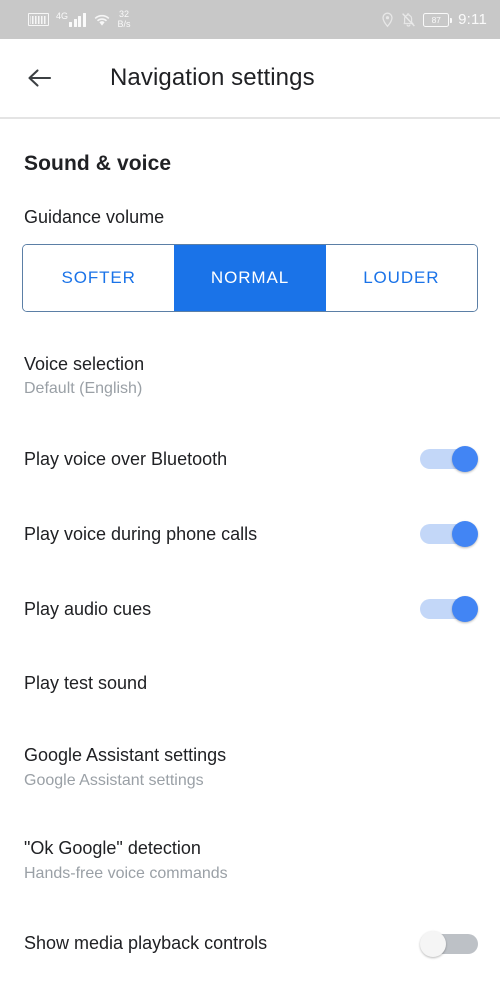 This screenshot has height=1005, width=500. I want to click on status-bar-left: 4G 32 B/s, so click(79, 19).